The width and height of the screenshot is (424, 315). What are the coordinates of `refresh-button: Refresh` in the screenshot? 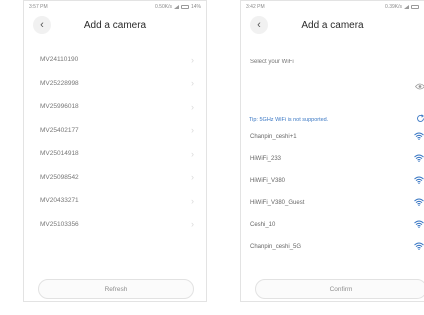 It's located at (116, 289).